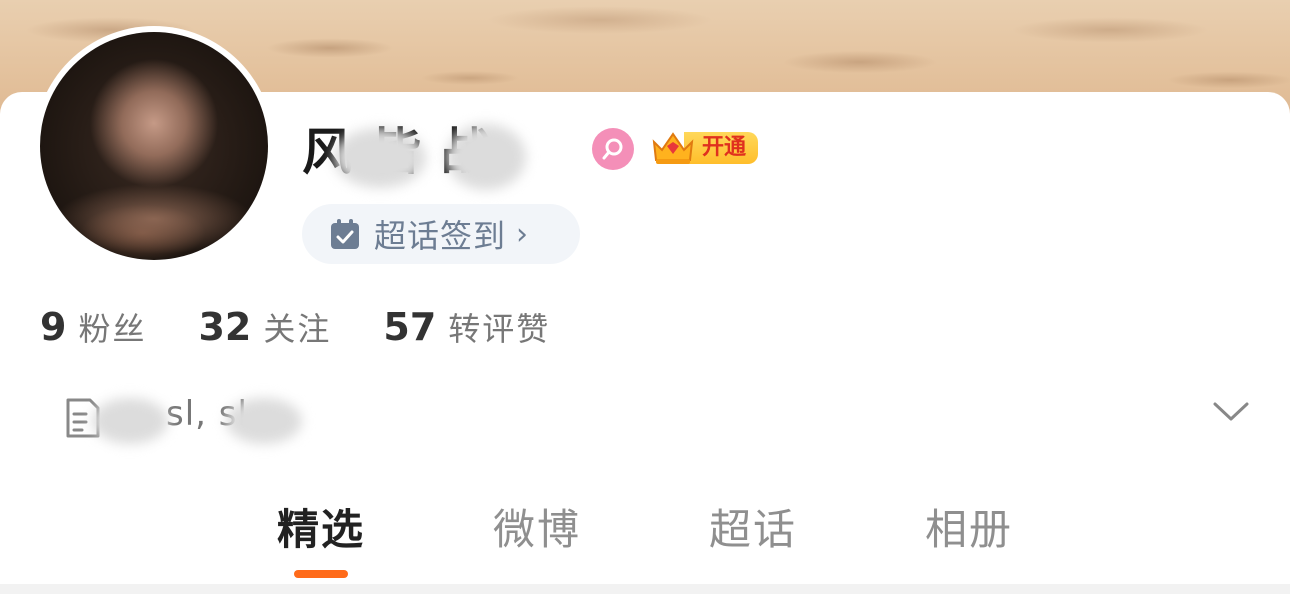 The image size is (1290, 594). I want to click on profile-stats: 9 粉丝 32 关注 57 转评赞, so click(321, 329).